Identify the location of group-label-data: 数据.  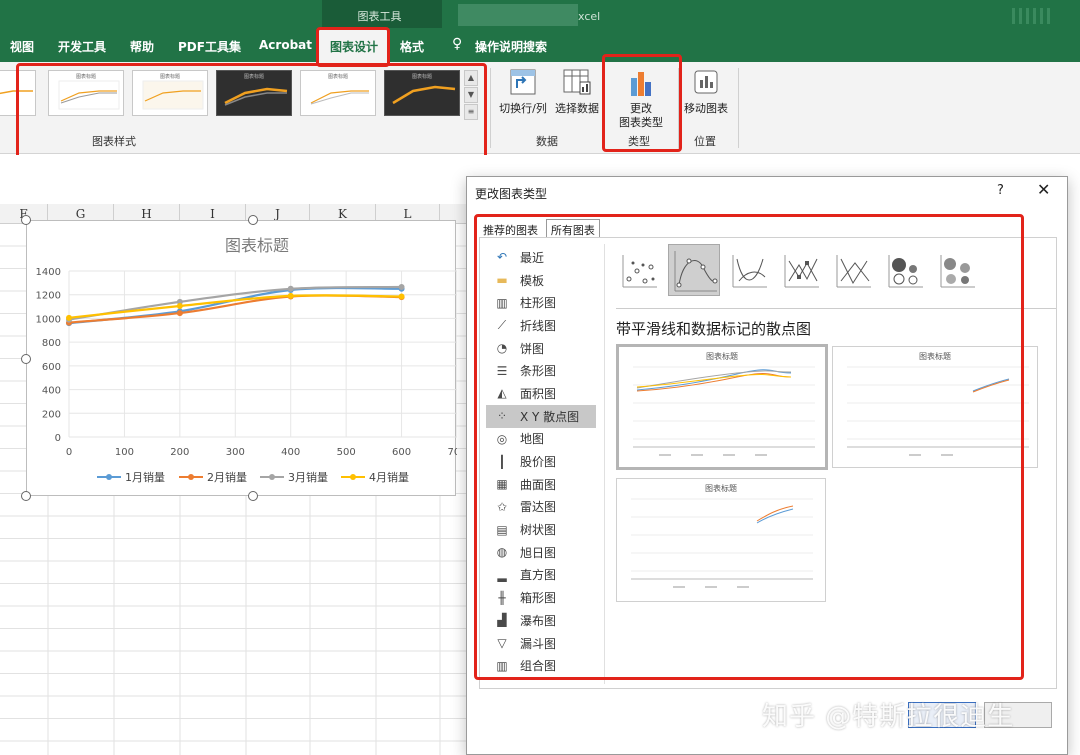
(547, 141).